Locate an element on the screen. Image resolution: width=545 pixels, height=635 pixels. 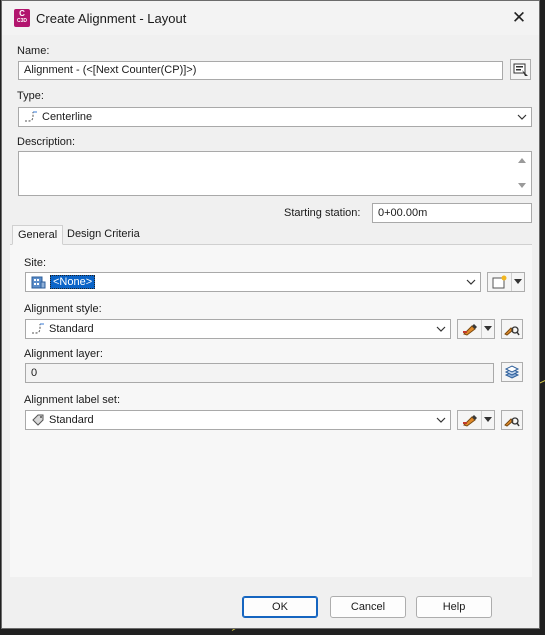
edit-style-main is located at coordinates (470, 329).